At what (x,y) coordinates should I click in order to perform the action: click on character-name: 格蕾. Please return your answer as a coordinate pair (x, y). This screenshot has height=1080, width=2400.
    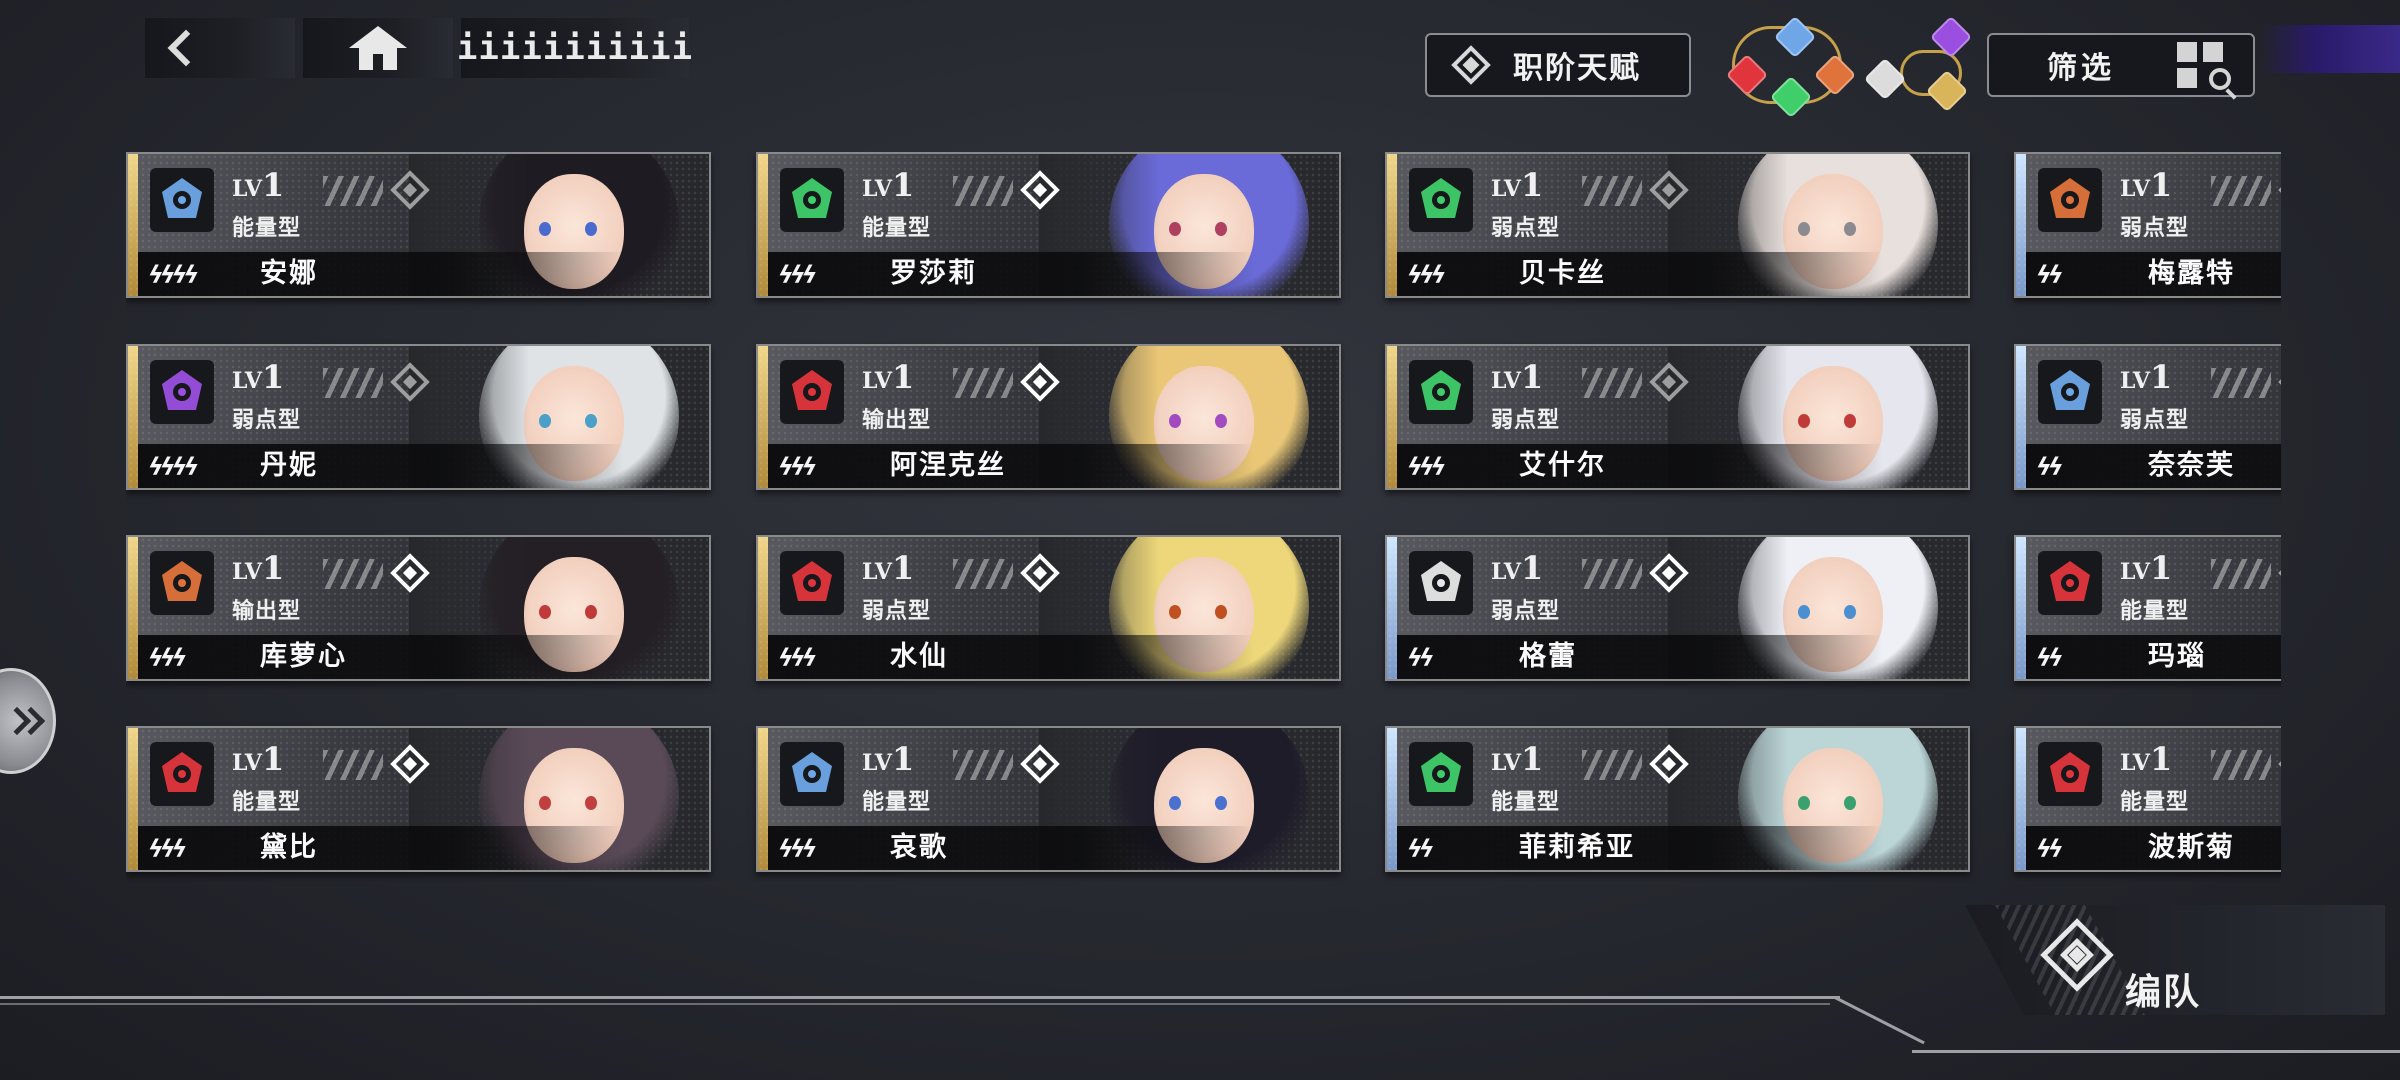
    Looking at the image, I should click on (1548, 656).